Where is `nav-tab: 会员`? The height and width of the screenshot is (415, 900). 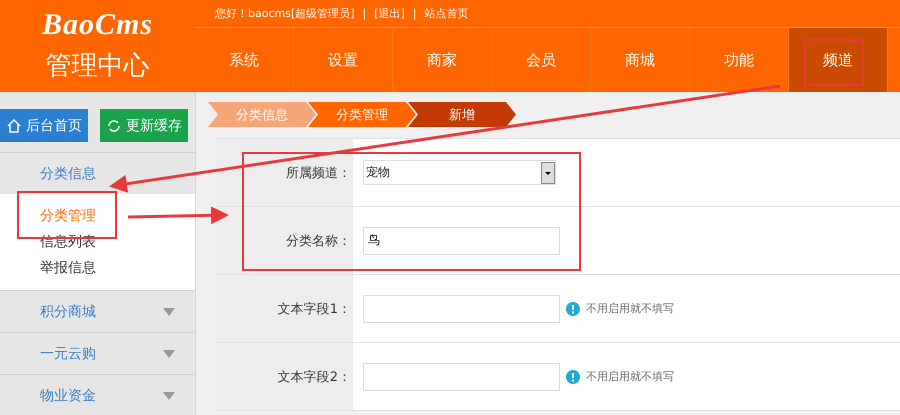
nav-tab: 会员 is located at coordinates (541, 60).